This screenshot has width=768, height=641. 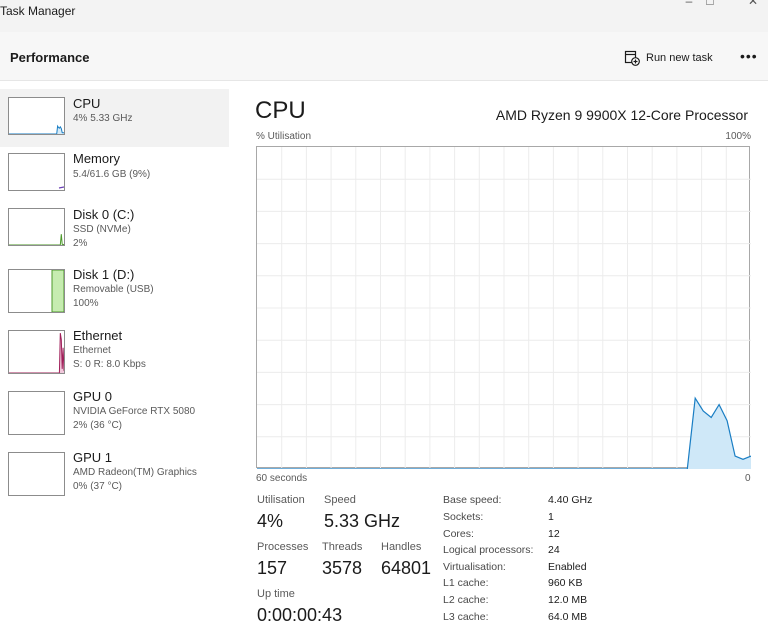 What do you see at coordinates (401, 547) in the screenshot?
I see `handles-label: Handles` at bounding box center [401, 547].